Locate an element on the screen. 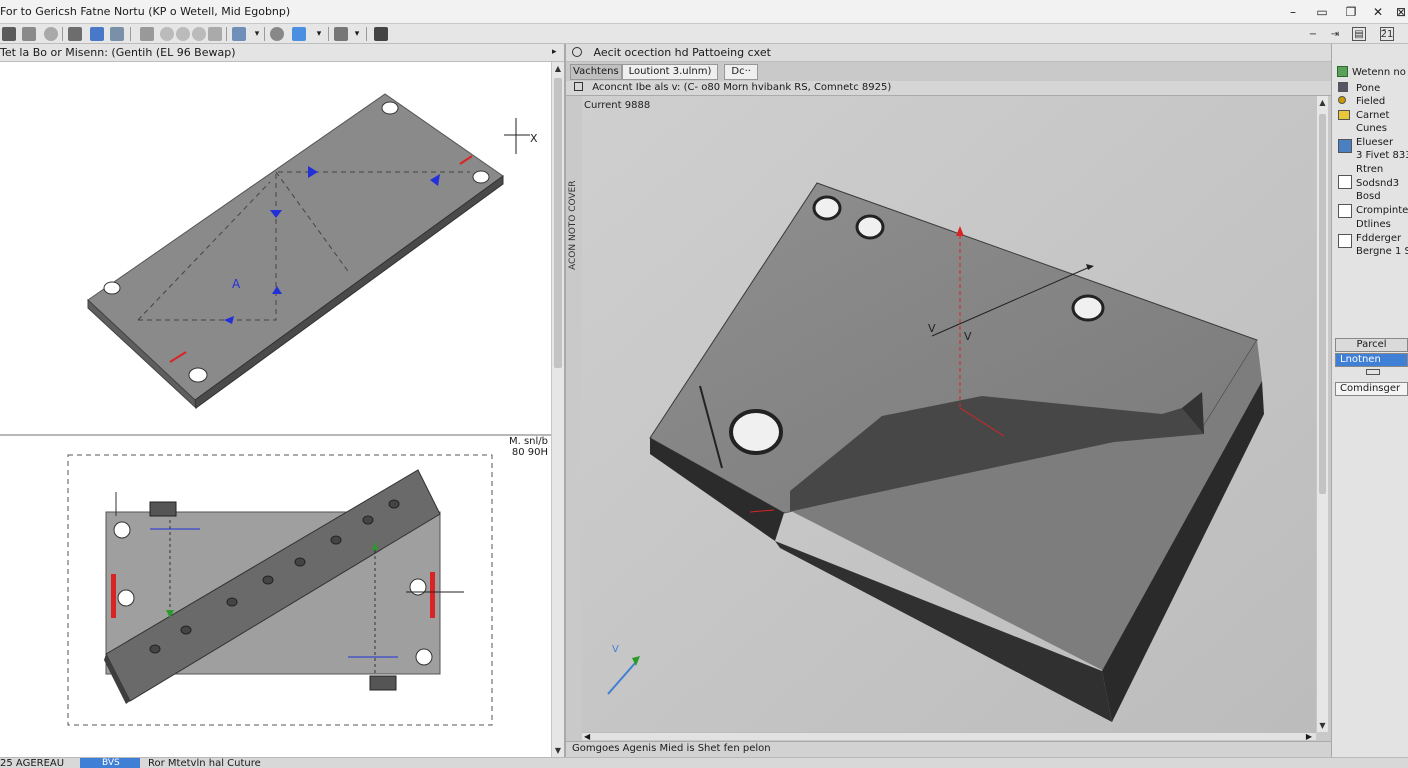  restore-button: ▭ is located at coordinates (1322, 12).